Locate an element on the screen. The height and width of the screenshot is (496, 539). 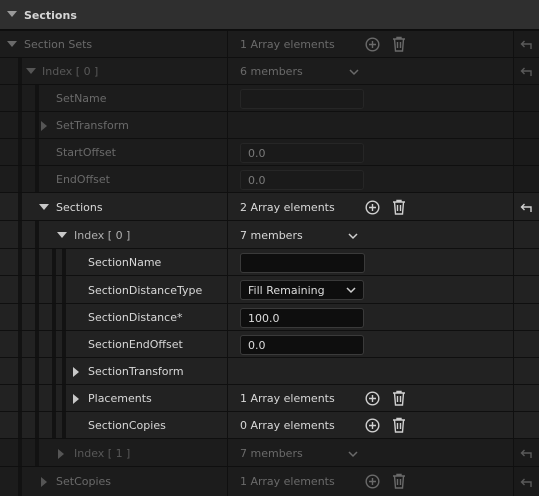
section-distance-type-row: SectionDistanceType Fill Remaining is located at coordinates (269, 289).